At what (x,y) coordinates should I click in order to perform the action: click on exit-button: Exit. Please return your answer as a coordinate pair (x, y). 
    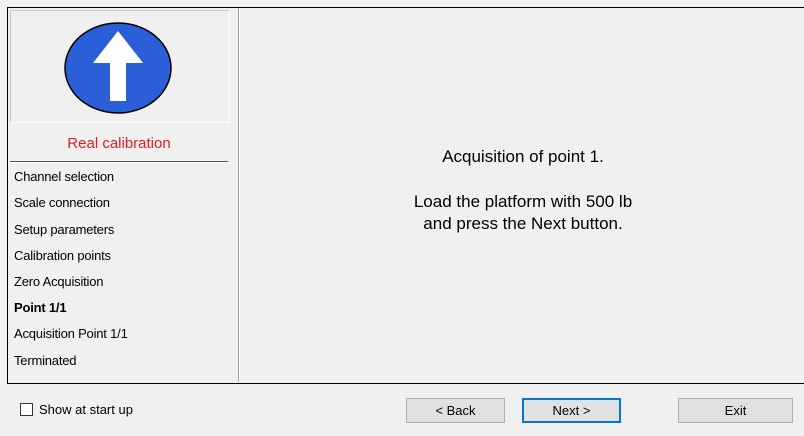
    Looking at the image, I should click on (735, 410).